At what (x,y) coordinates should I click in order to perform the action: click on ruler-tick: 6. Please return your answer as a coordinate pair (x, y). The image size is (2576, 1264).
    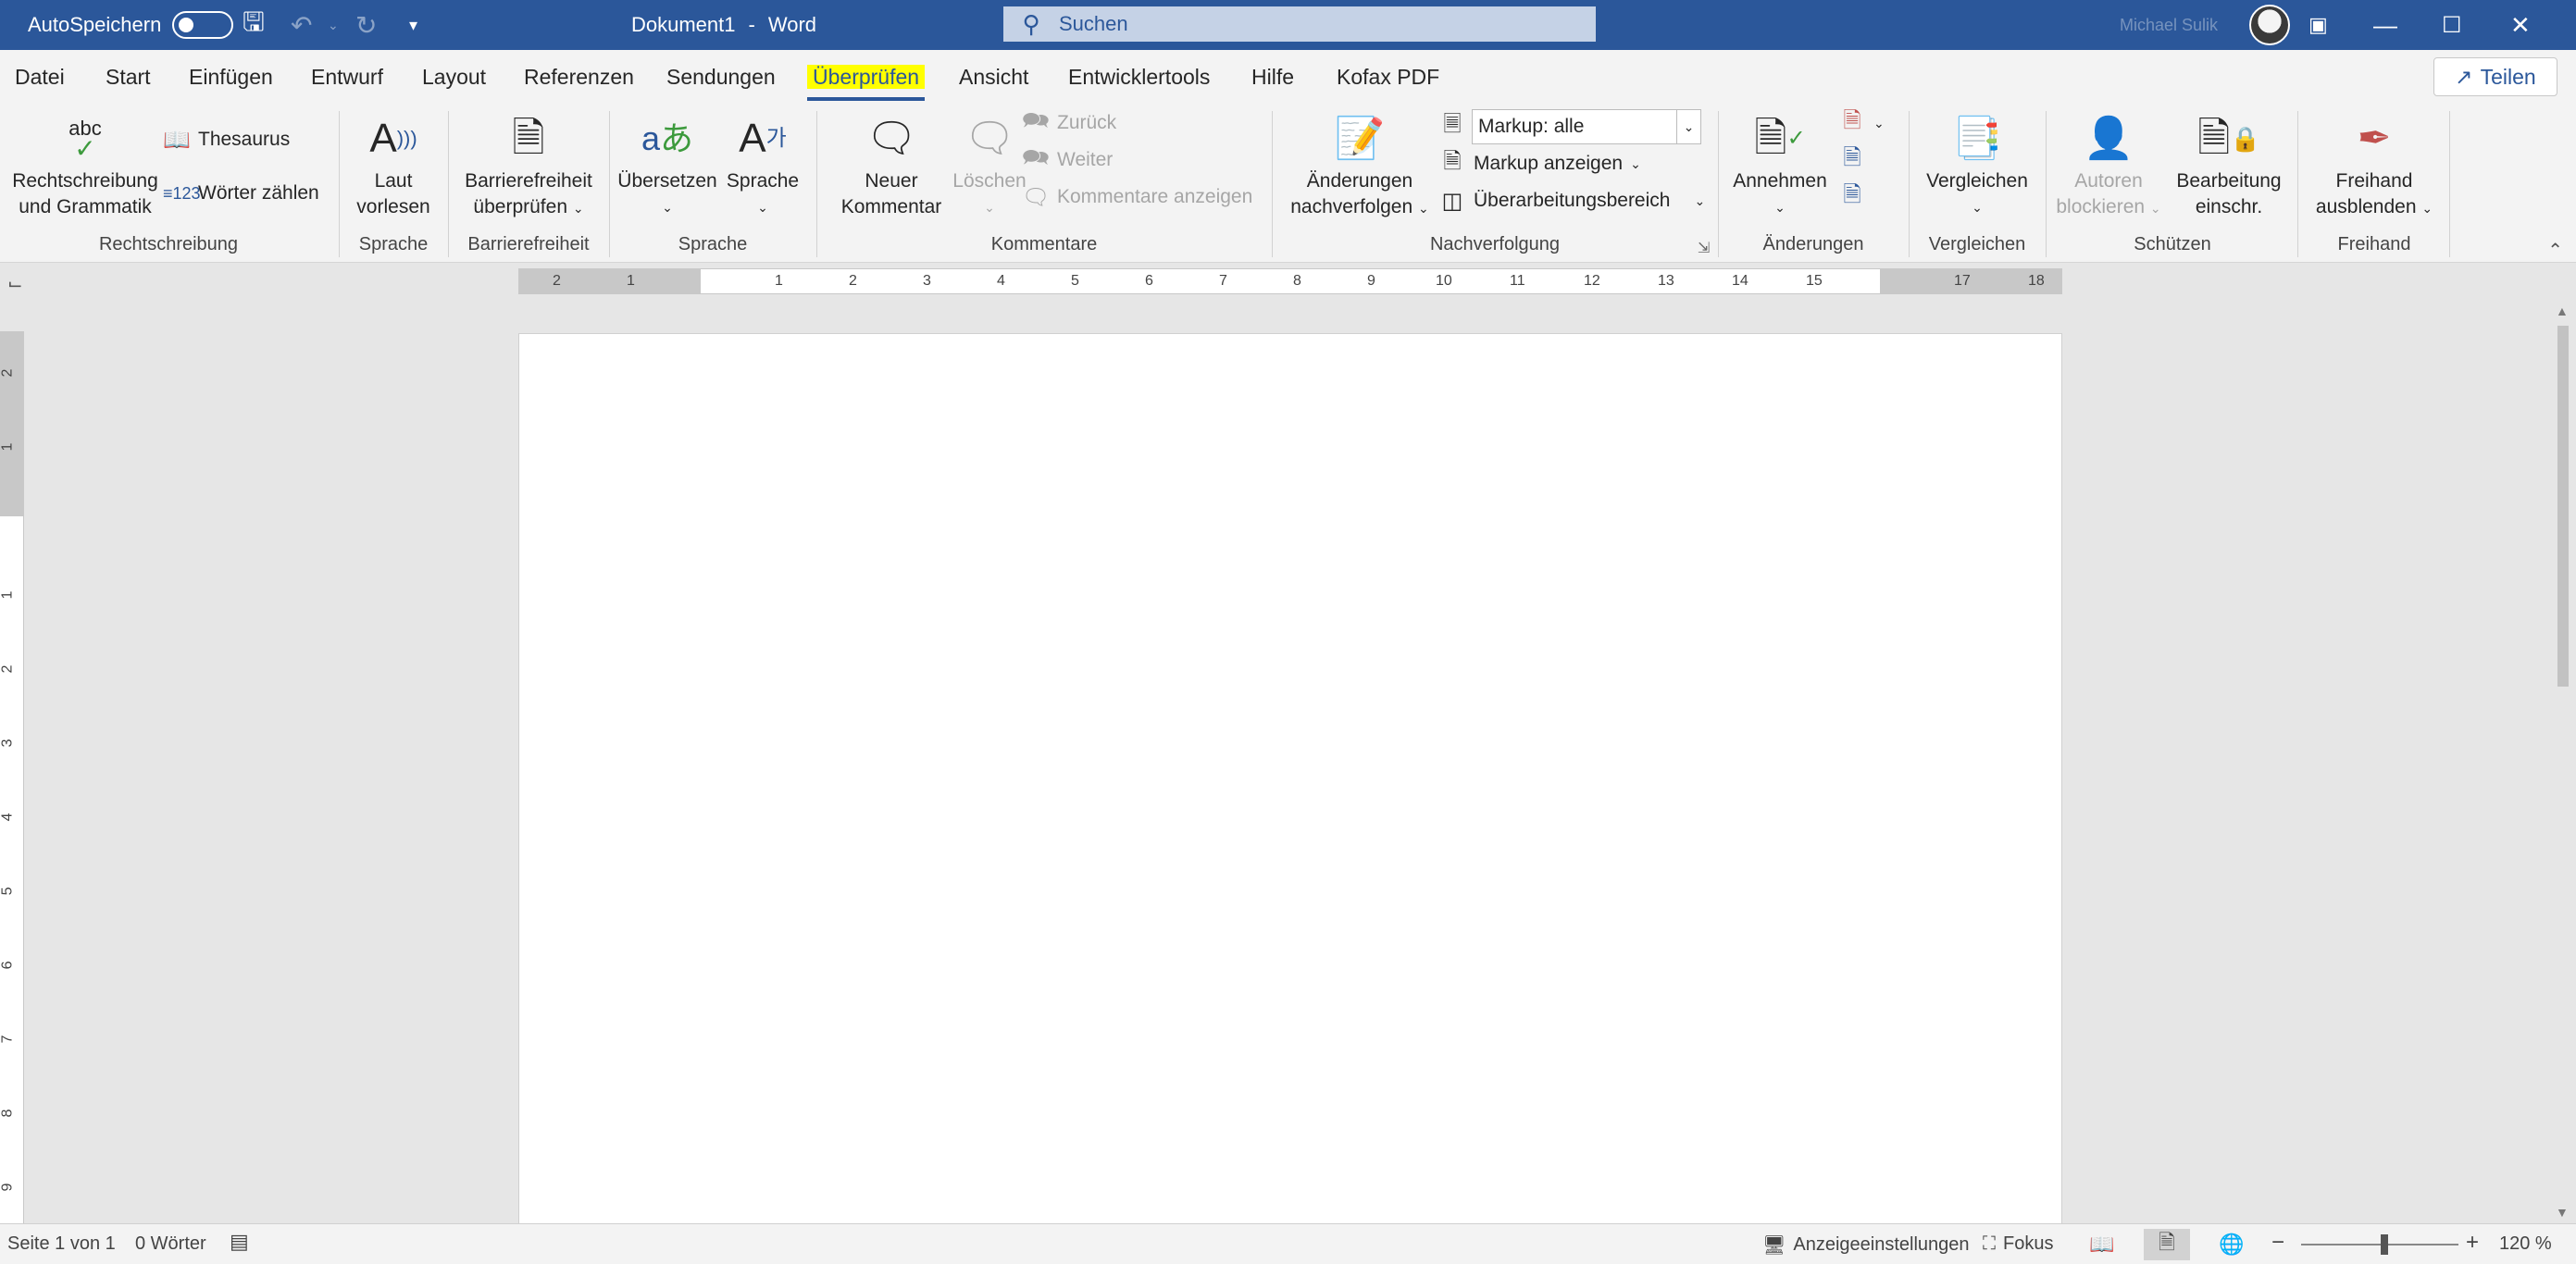
    Looking at the image, I should click on (1149, 281).